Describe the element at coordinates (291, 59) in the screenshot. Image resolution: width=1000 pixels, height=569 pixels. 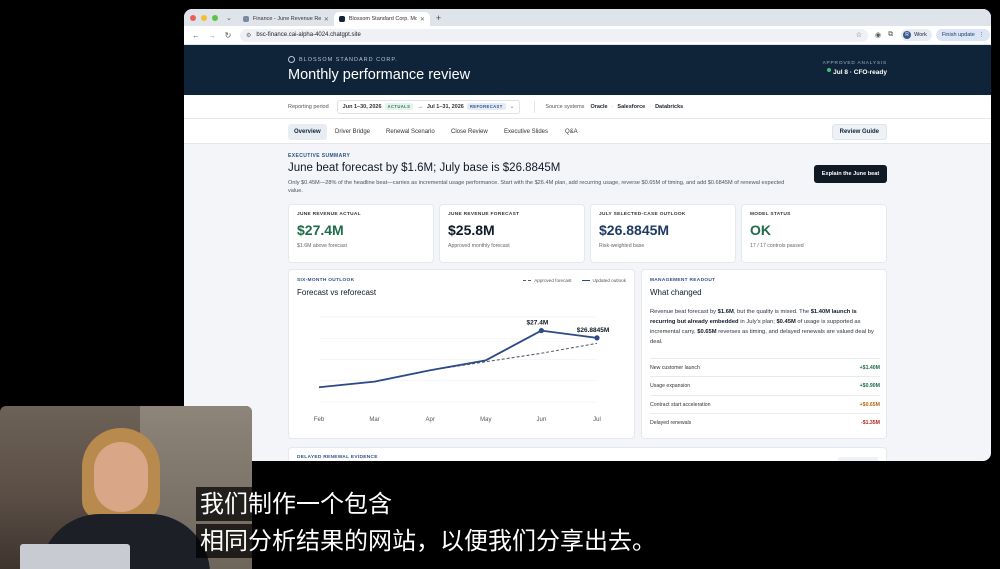
I see `brand-logo-icon` at that location.